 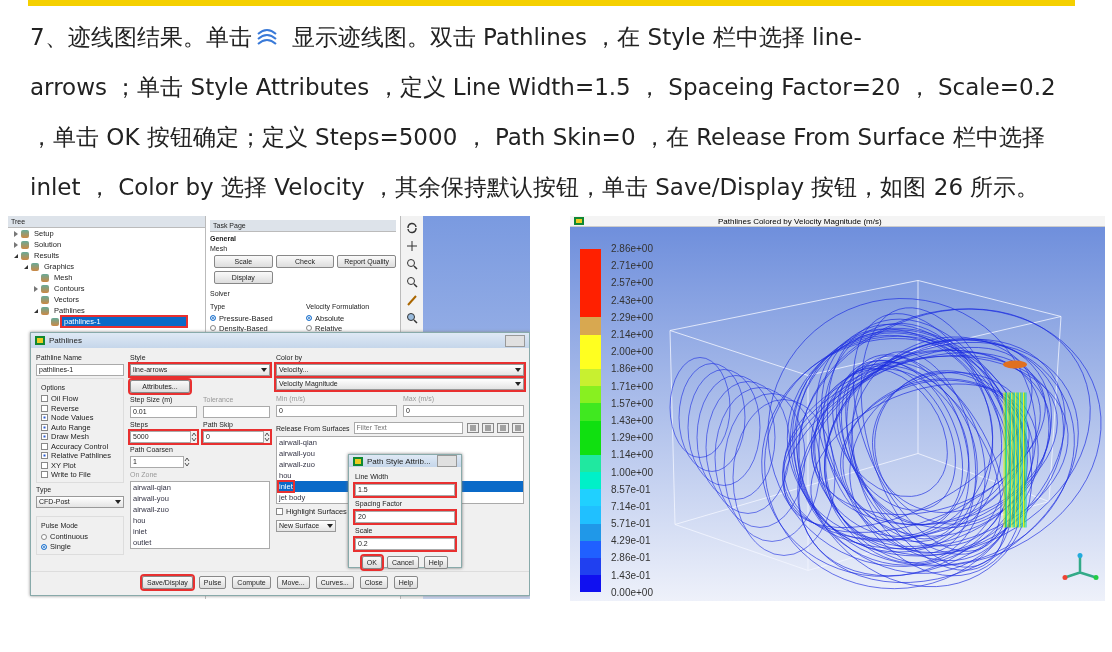 I want to click on scale-label: 2.14e+00, so click(x=632, y=335).